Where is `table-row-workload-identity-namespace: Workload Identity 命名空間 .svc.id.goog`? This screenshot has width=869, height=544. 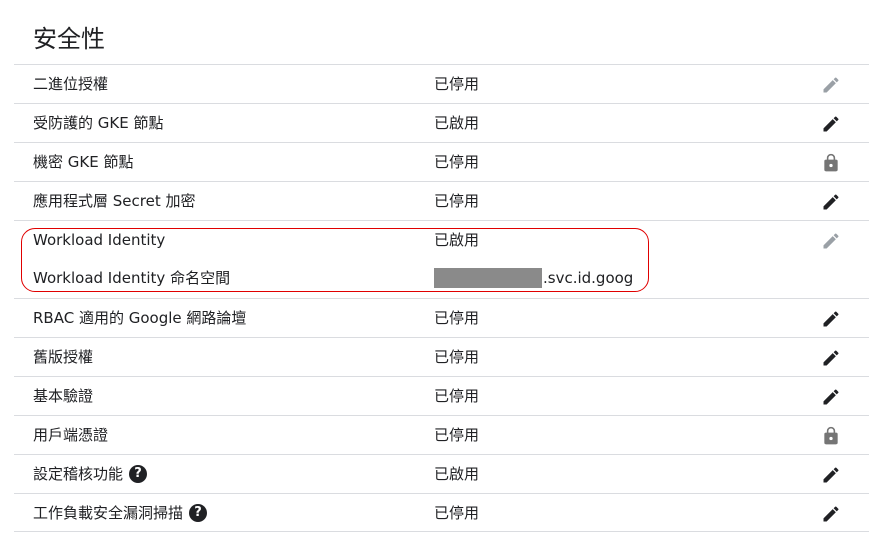
table-row-workload-identity-namespace: Workload Identity 命名空間 .svc.id.goog is located at coordinates (441, 278).